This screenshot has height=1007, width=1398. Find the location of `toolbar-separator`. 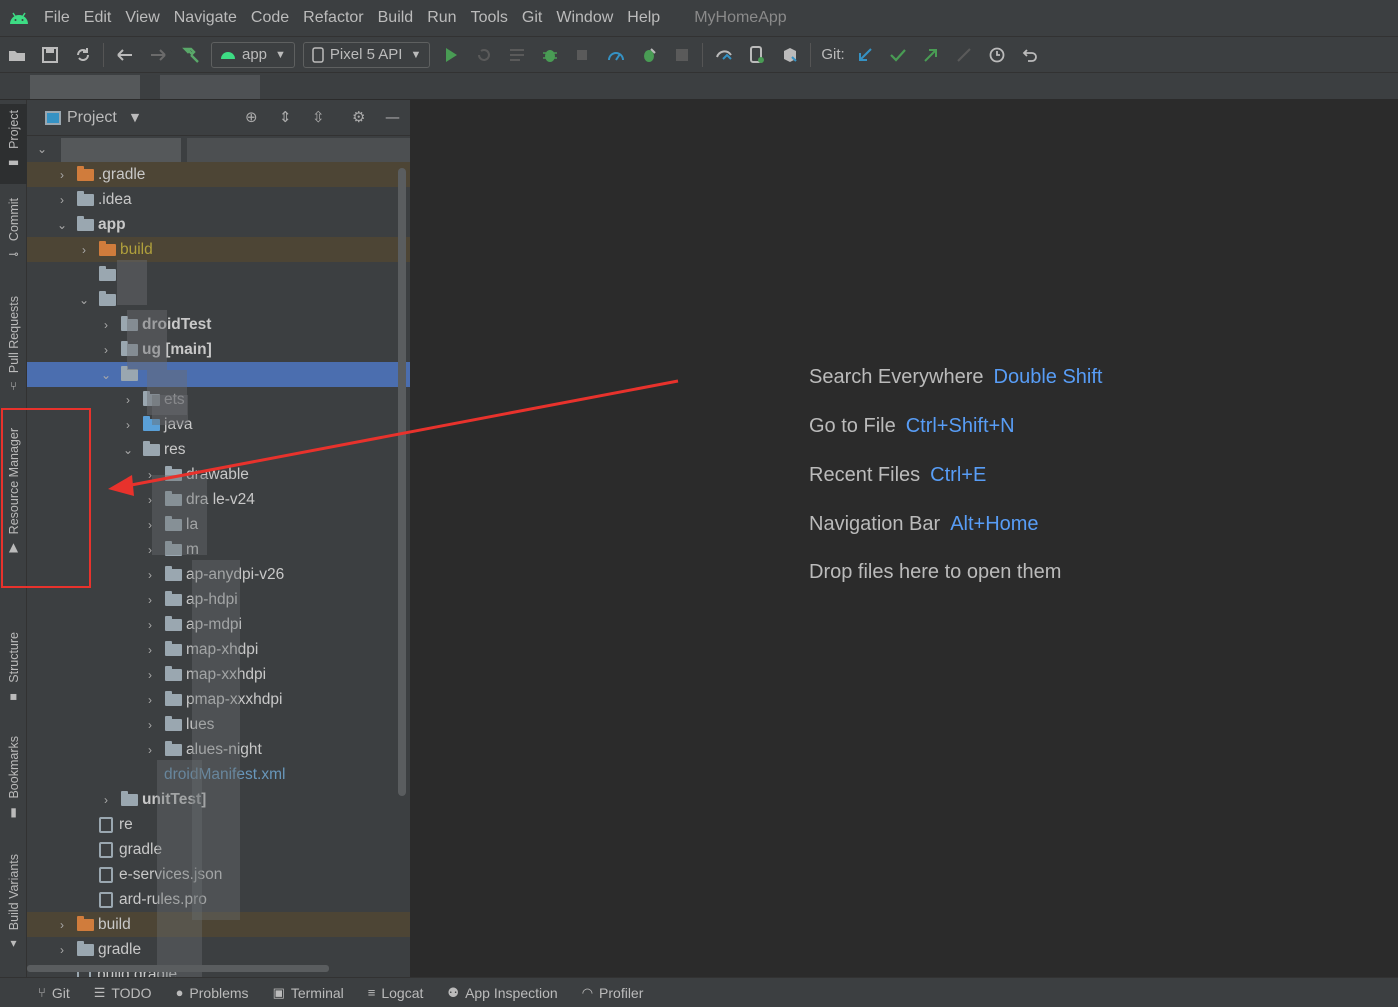

toolbar-separator is located at coordinates (703, 54).